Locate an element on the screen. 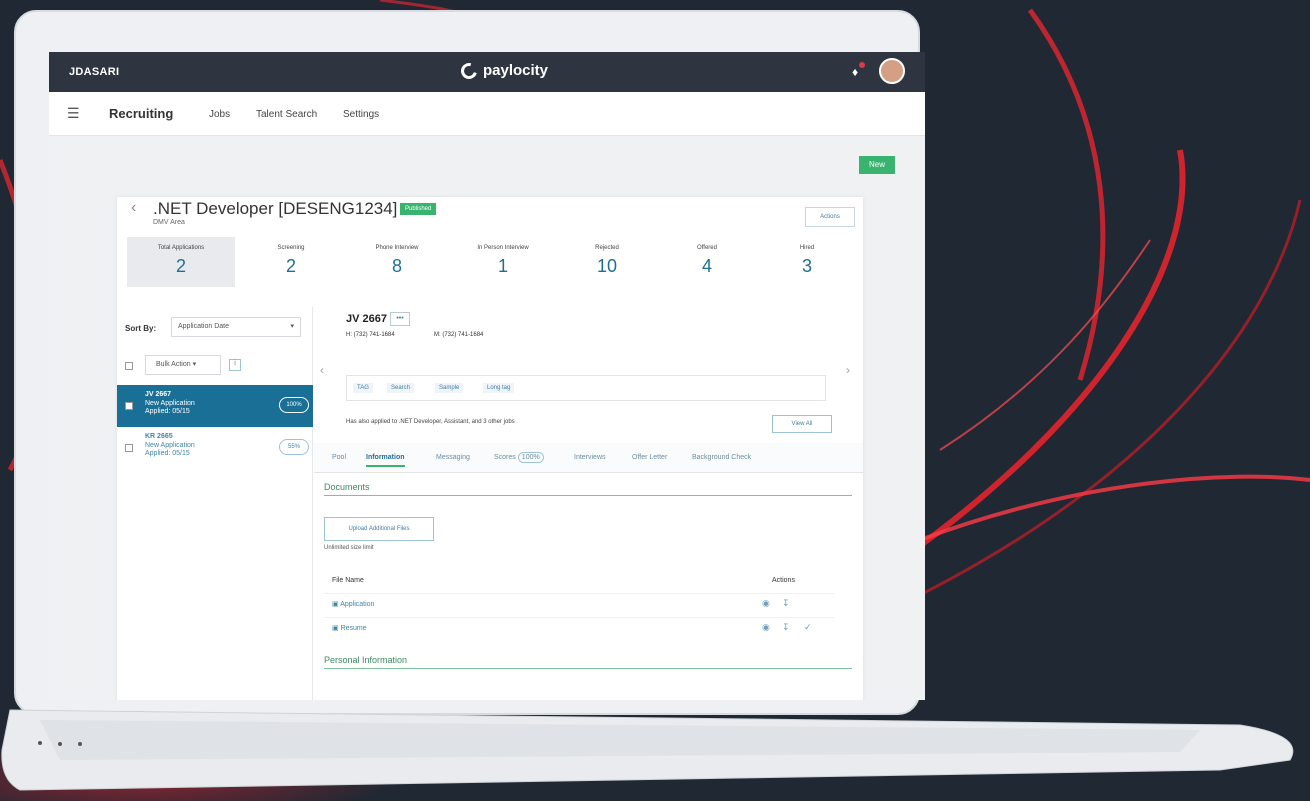 This screenshot has height=801, width=1310. file-name: Application is located at coordinates (357, 604).